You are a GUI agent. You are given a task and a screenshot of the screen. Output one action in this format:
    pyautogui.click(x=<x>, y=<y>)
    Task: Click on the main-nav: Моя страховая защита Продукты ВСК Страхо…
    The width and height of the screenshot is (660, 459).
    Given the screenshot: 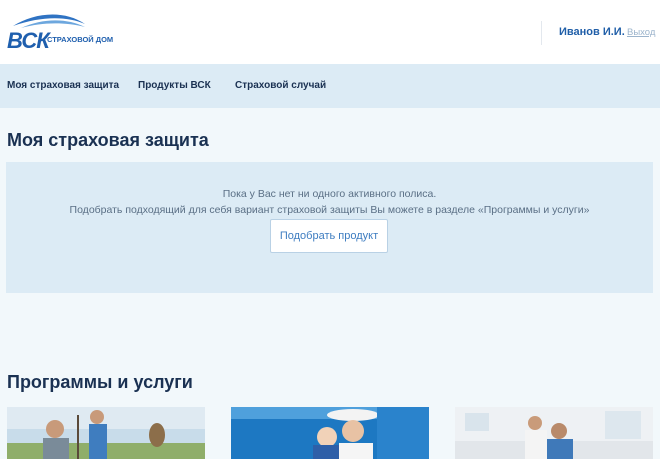 What is the action you would take?
    pyautogui.click(x=330, y=86)
    